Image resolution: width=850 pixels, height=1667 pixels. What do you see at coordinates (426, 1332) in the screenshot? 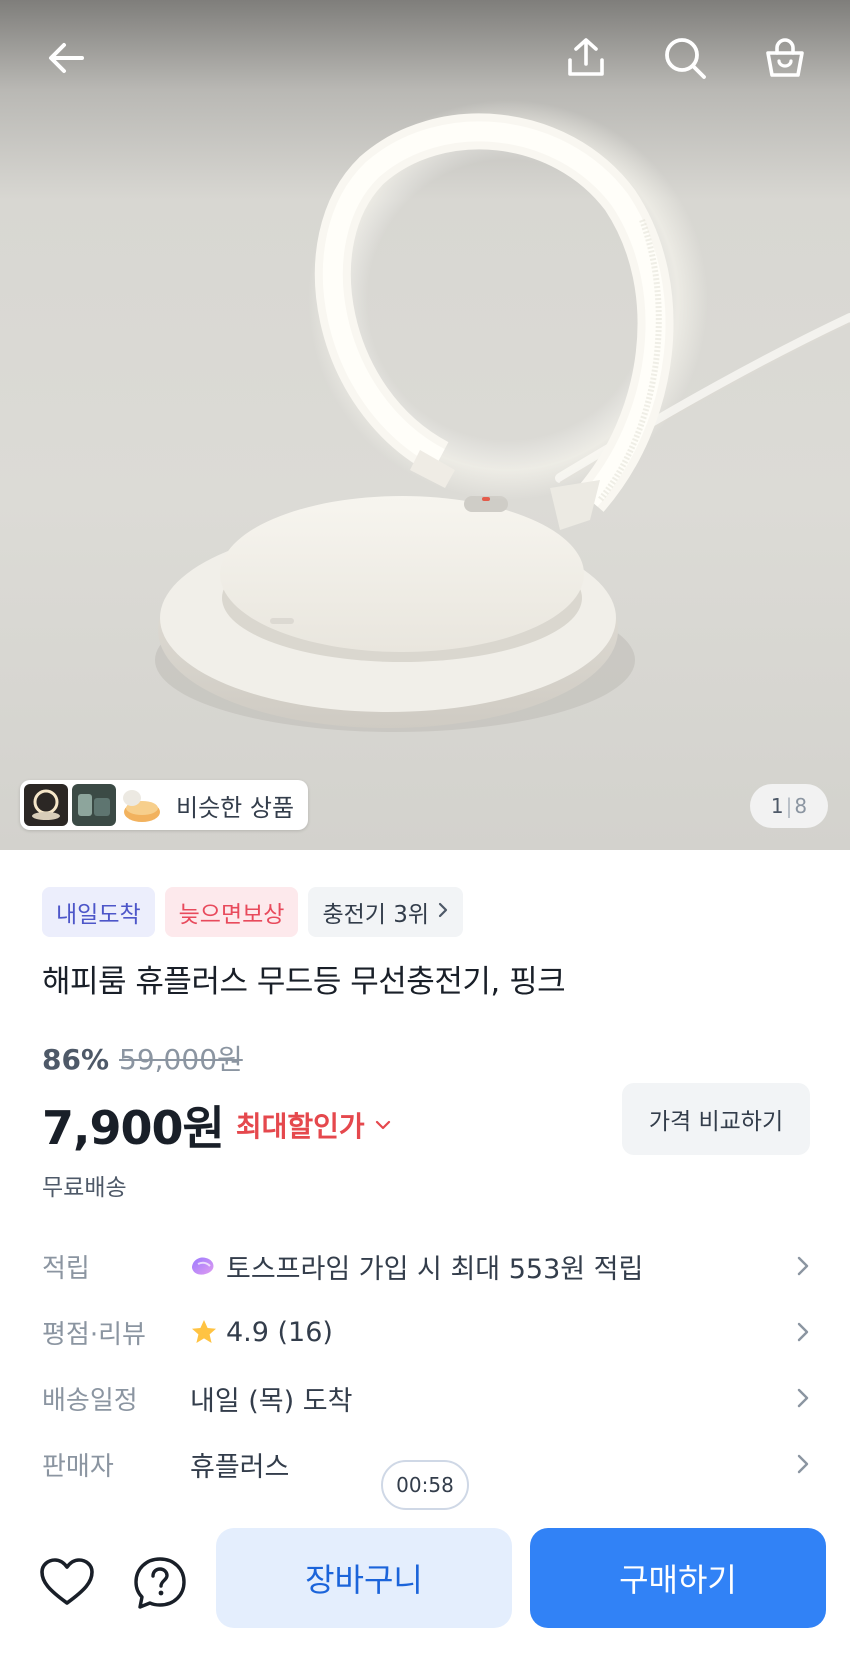
I see `rating-review-row: 평점·리뷰 4.9 (16)` at bounding box center [426, 1332].